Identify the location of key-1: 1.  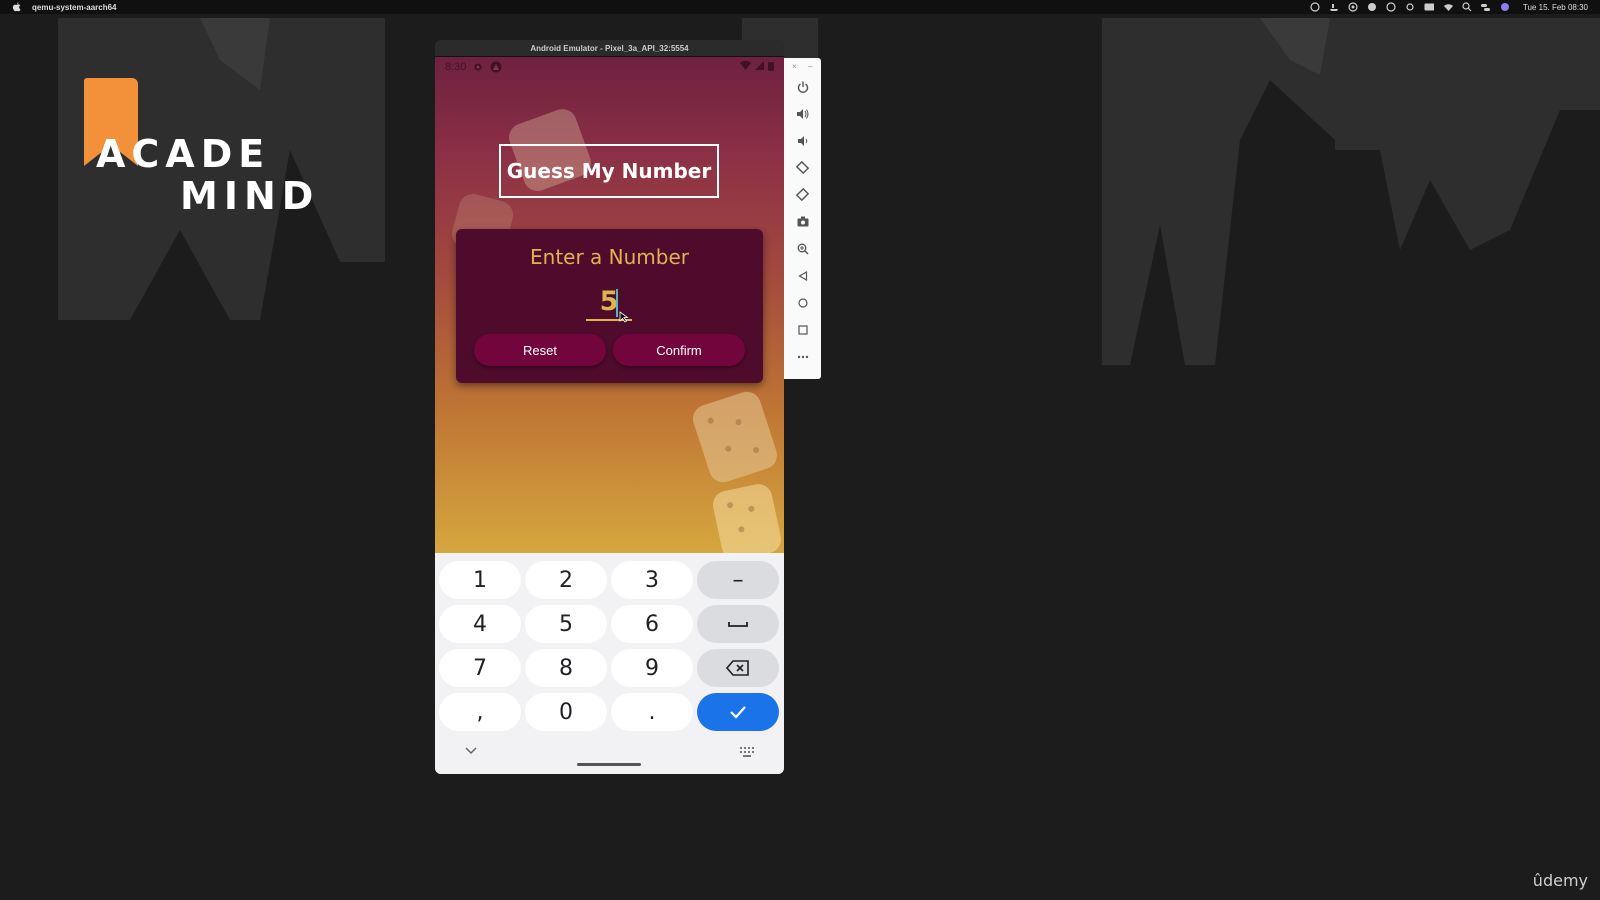
(480, 580).